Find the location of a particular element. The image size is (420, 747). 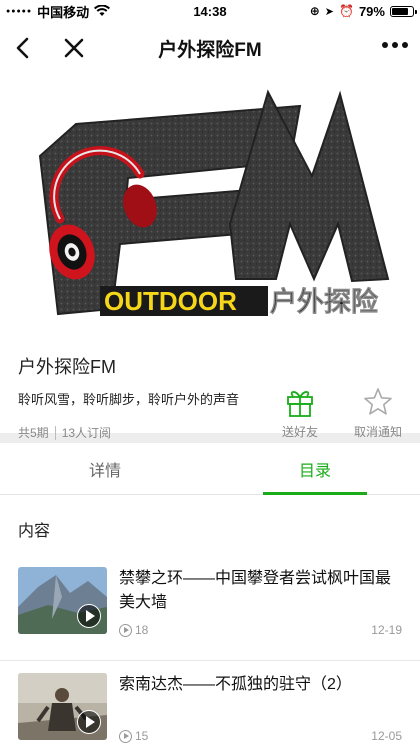

signal-icon: ●●●●● is located at coordinates (19, 11).